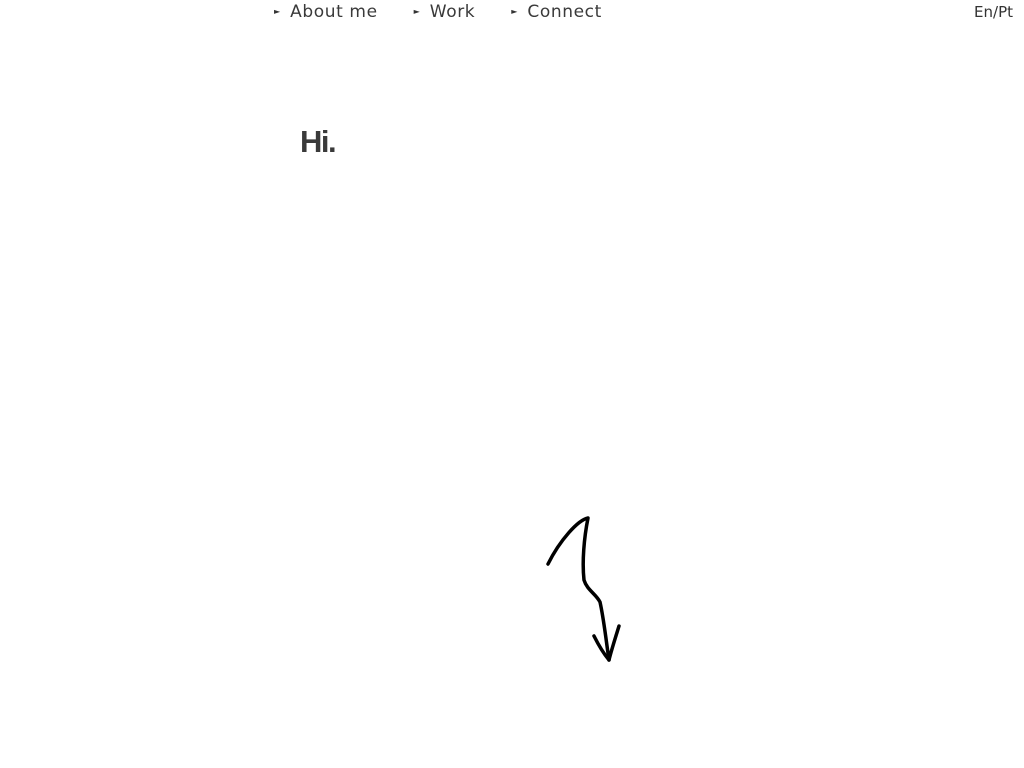 This screenshot has height=768, width=1024. Describe the element at coordinates (993, 12) in the screenshot. I see `language-toggle: En/Pt` at that location.